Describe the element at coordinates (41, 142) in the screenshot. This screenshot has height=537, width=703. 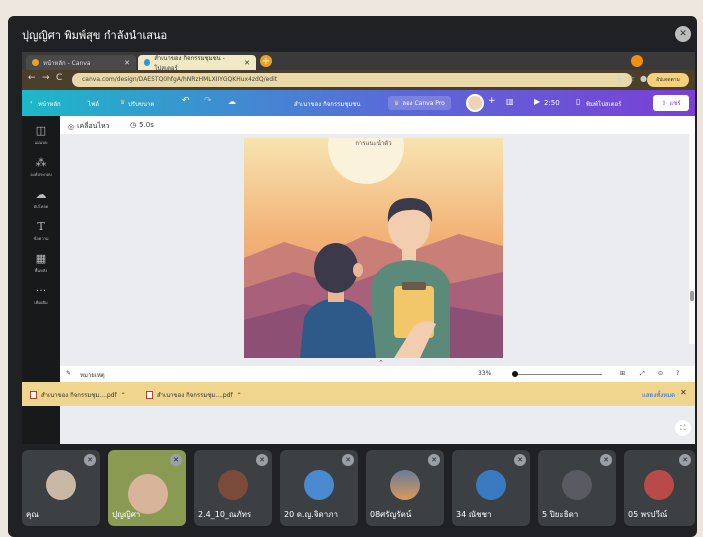
I see `sidebar-item-label: แม่แบบ` at that location.